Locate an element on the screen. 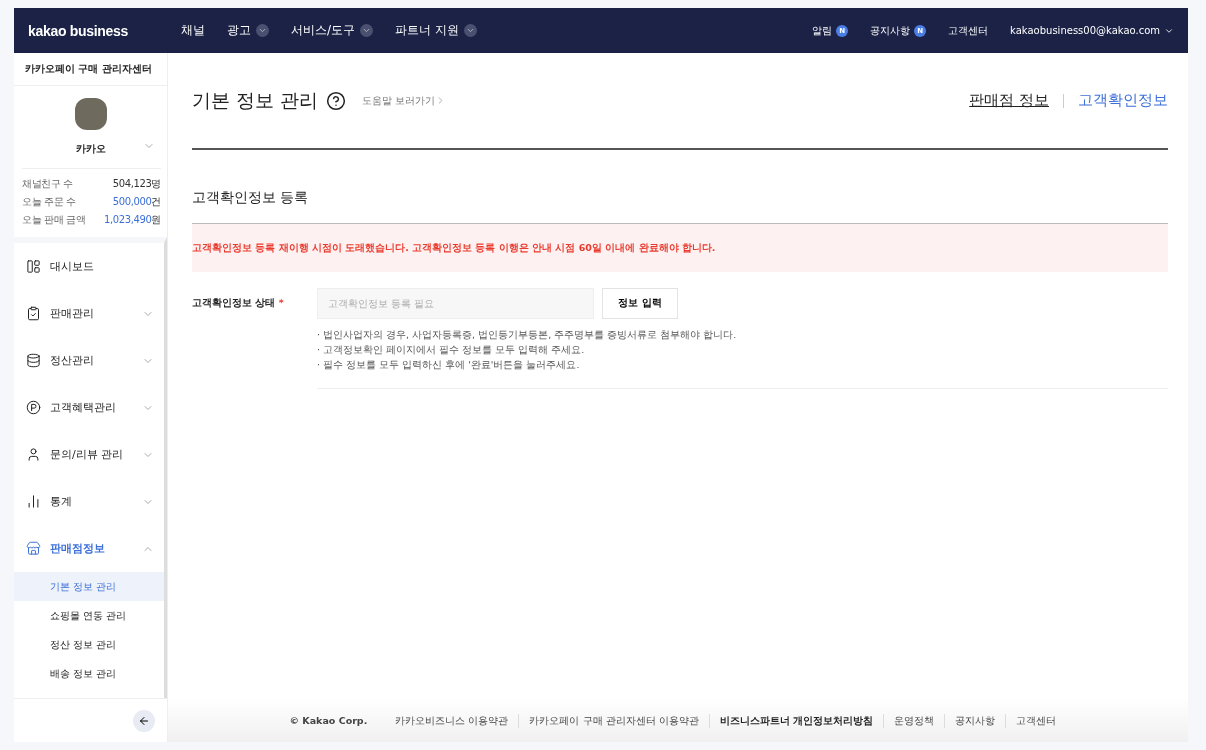 Image resolution: width=1206 pixels, height=750 pixels. p-circle-icon is located at coordinates (33, 407).